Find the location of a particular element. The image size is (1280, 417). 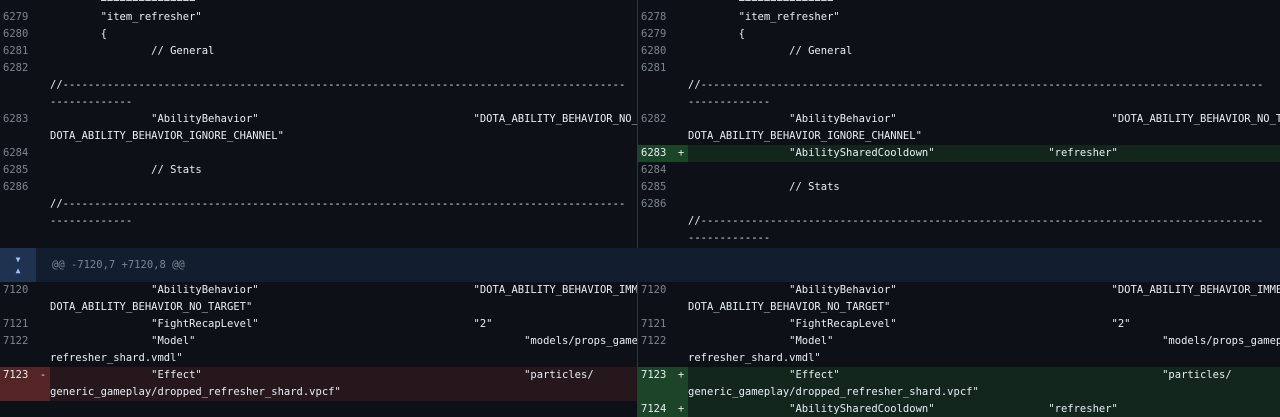

diff-row: 6284 is located at coordinates (959, 170).